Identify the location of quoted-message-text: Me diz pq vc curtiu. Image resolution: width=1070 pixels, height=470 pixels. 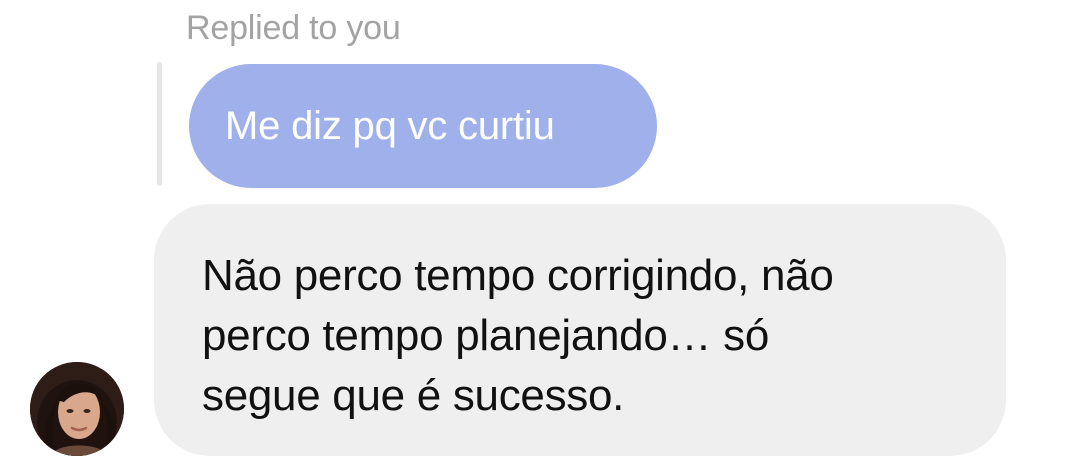
(390, 126).